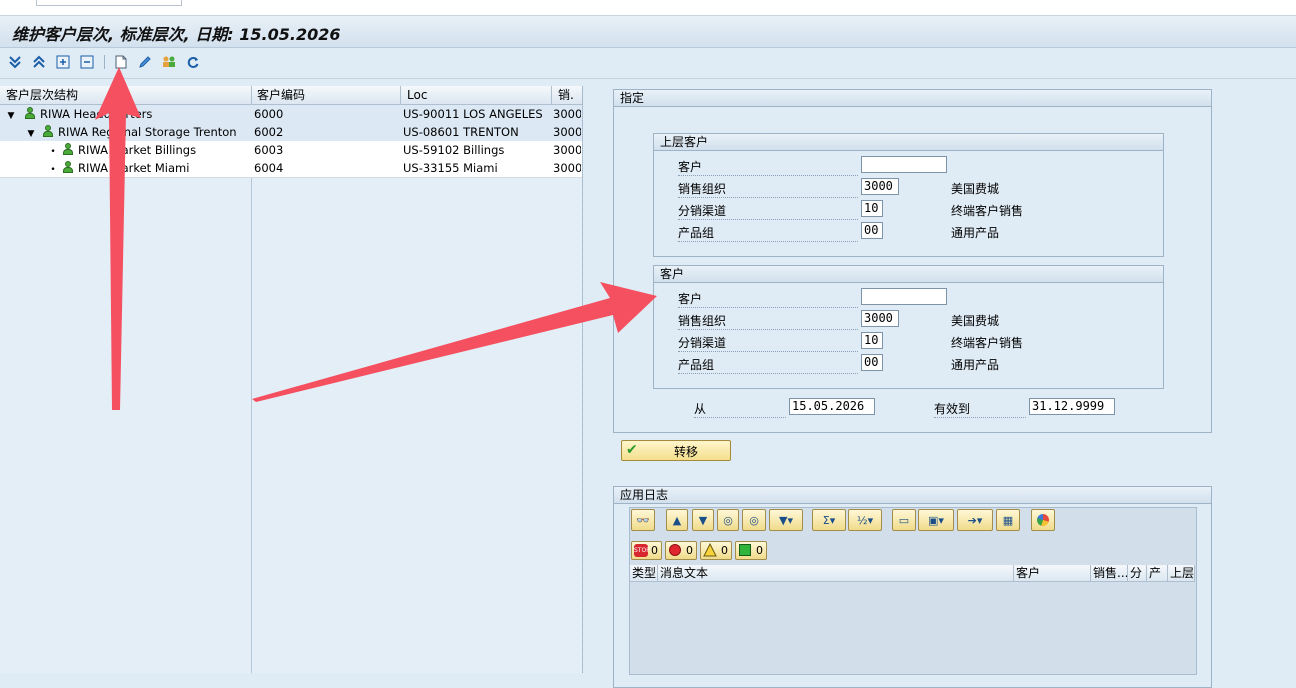 The image size is (1296, 688). Describe the element at coordinates (975, 520) in the screenshot. I see `export-icon: ➔▾` at that location.